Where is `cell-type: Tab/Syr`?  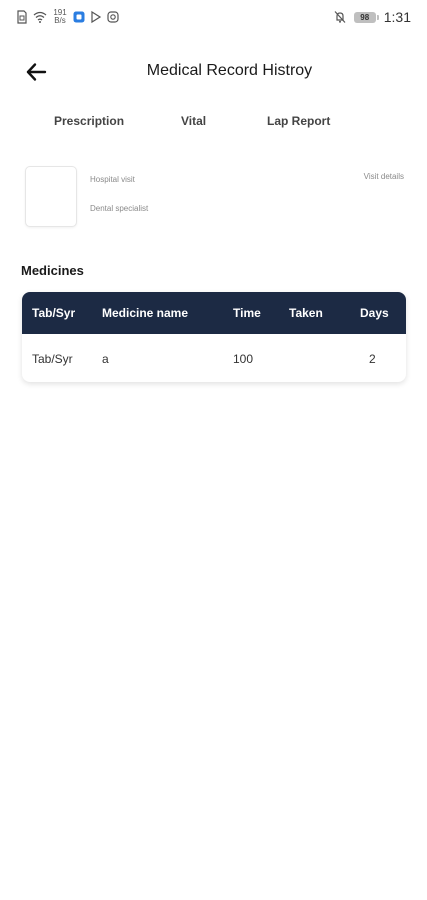
cell-type: Tab/Syr is located at coordinates (52, 359).